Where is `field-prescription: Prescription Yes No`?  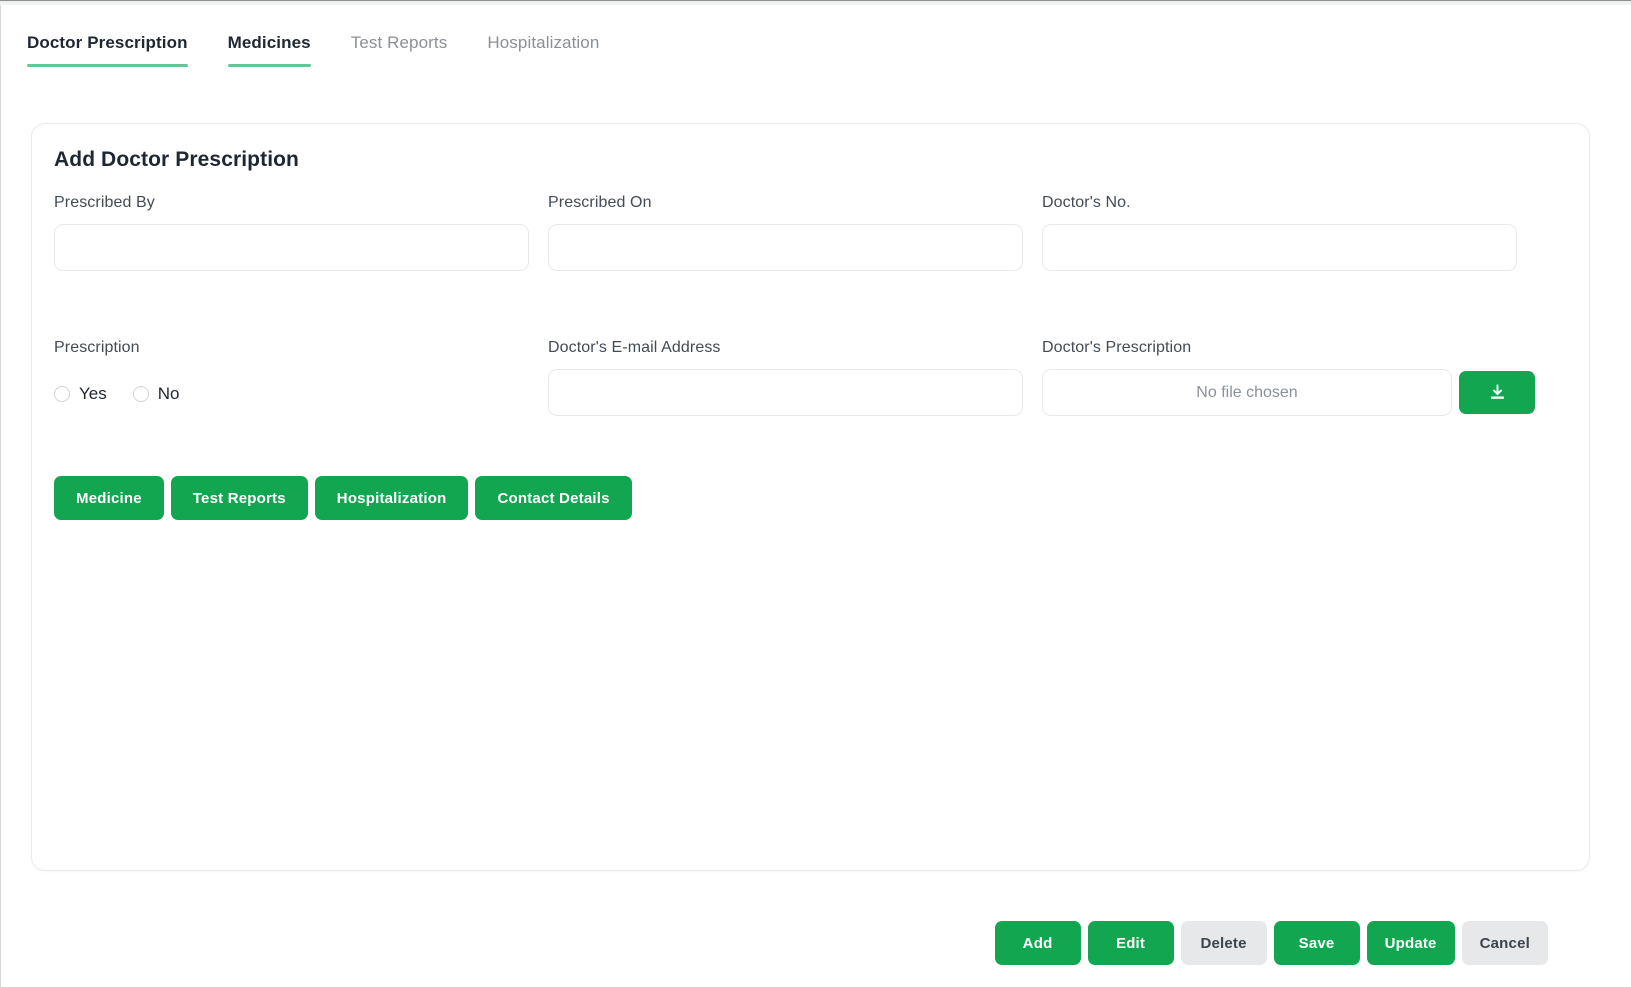 field-prescription: Prescription Yes No is located at coordinates (301, 377).